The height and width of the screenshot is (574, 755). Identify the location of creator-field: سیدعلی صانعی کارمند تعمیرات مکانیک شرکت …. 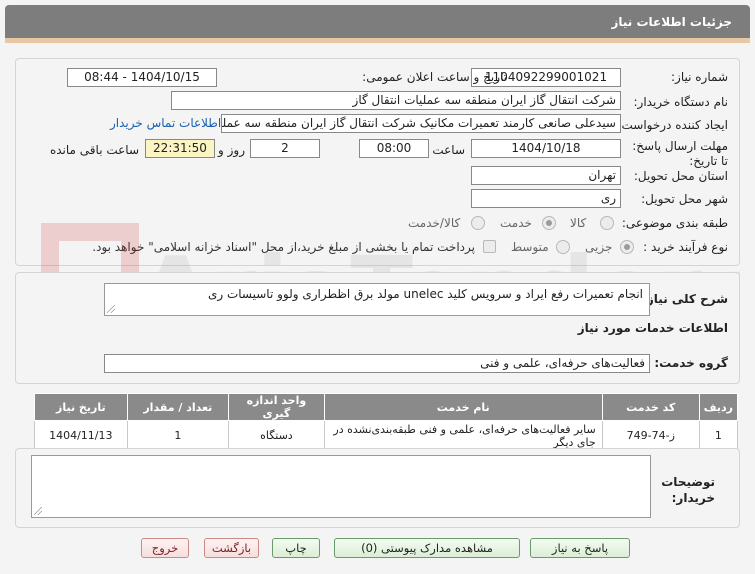
(421, 123).